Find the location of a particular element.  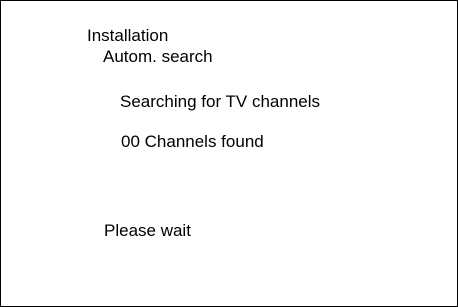

please-wait-message: Please wait is located at coordinates (147, 230).